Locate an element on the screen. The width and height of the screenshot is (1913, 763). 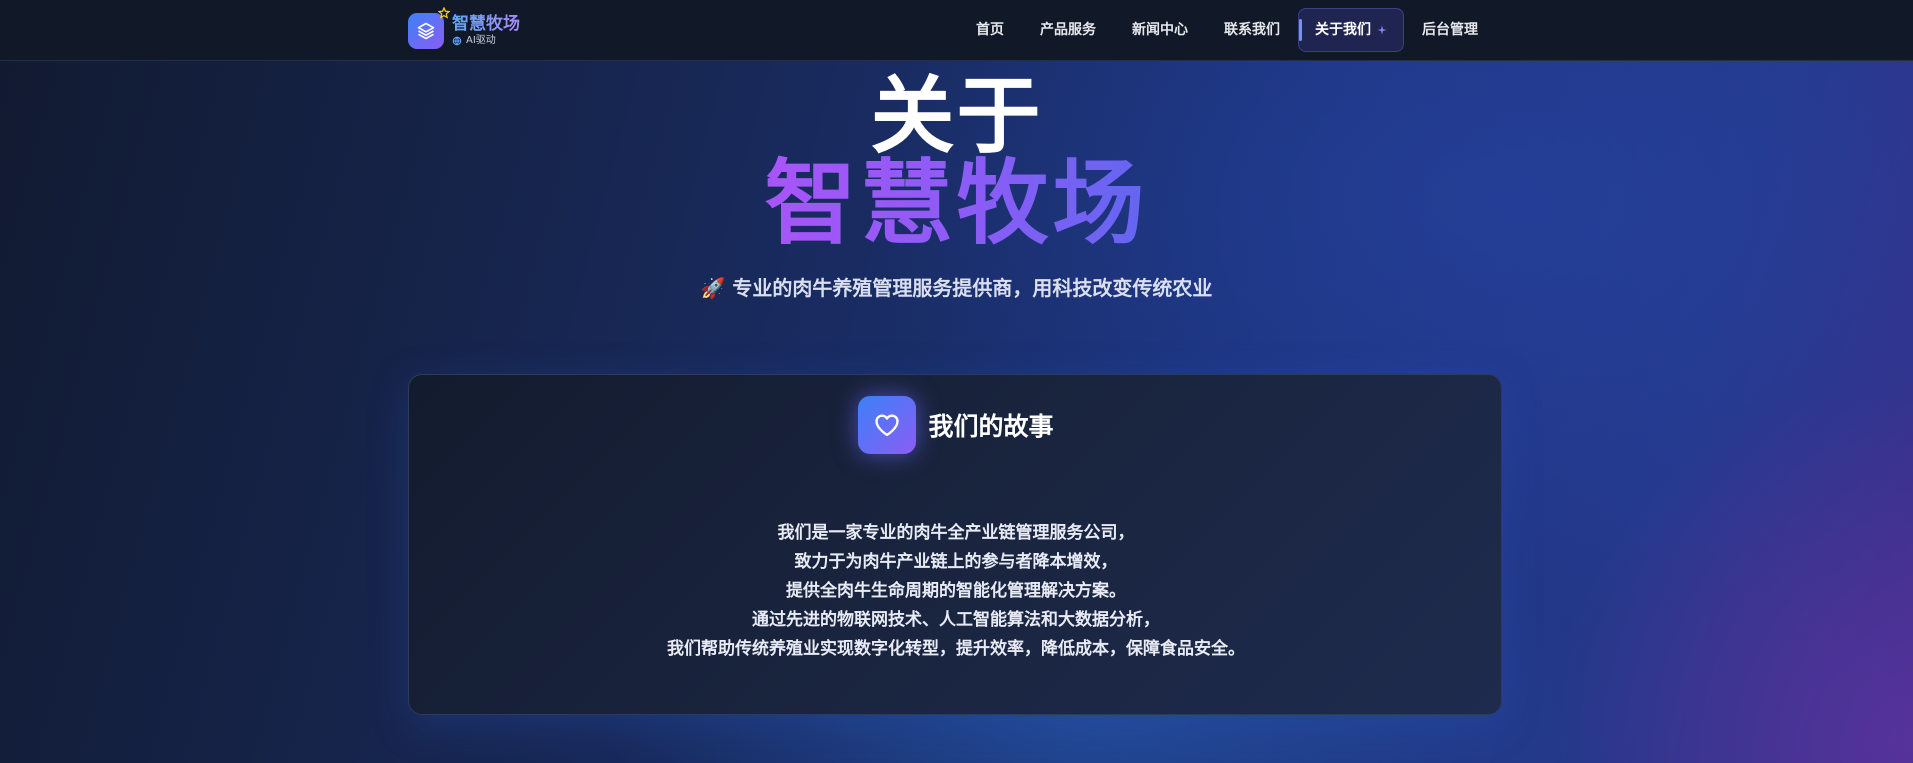
main-nav: 首页 产品服务 新闻中心 联系我们 关于我们 后台管理 is located at coordinates (1227, 30).